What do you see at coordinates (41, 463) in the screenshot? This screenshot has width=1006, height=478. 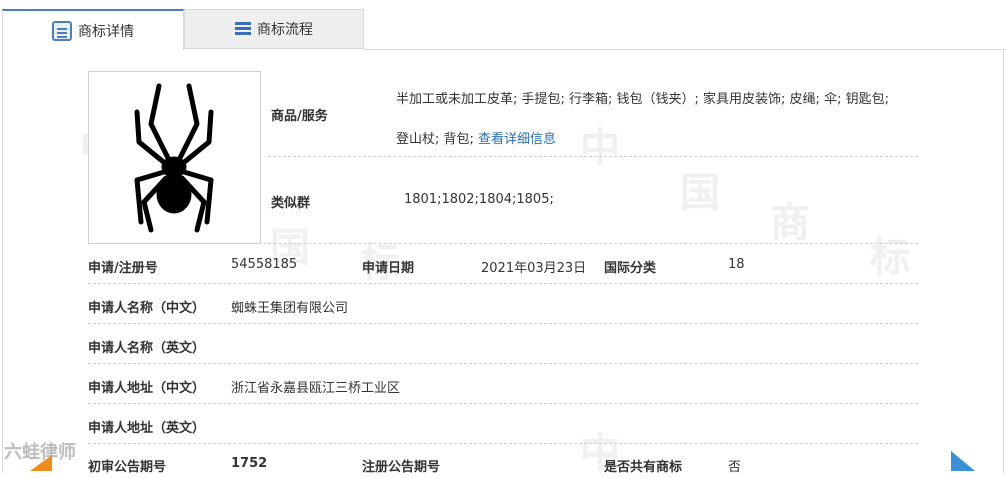 I see `prev-arrow-icon` at bounding box center [41, 463].